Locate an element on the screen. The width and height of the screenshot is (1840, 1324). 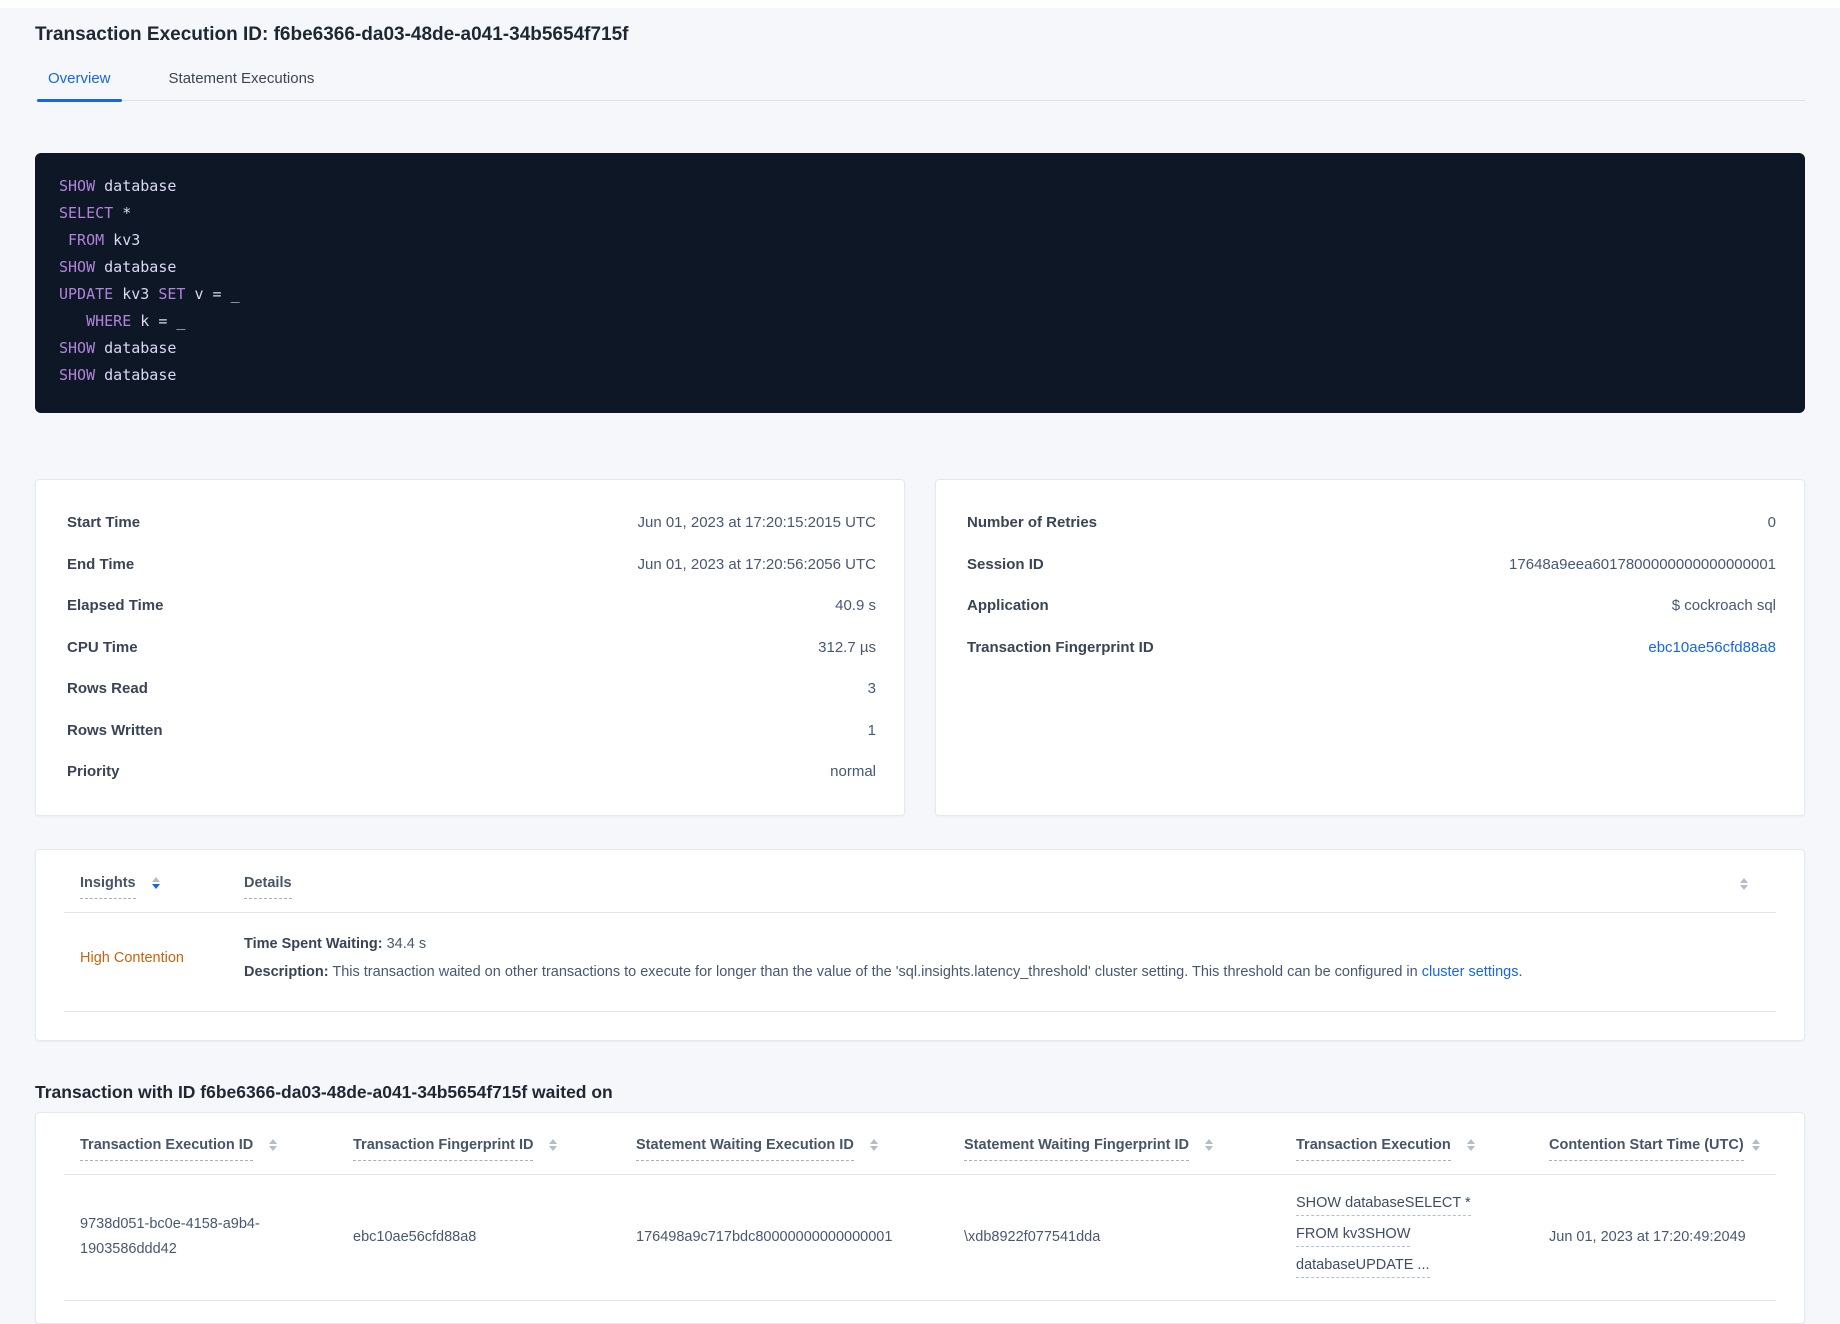
summary-label: CPU Time is located at coordinates (102, 647).